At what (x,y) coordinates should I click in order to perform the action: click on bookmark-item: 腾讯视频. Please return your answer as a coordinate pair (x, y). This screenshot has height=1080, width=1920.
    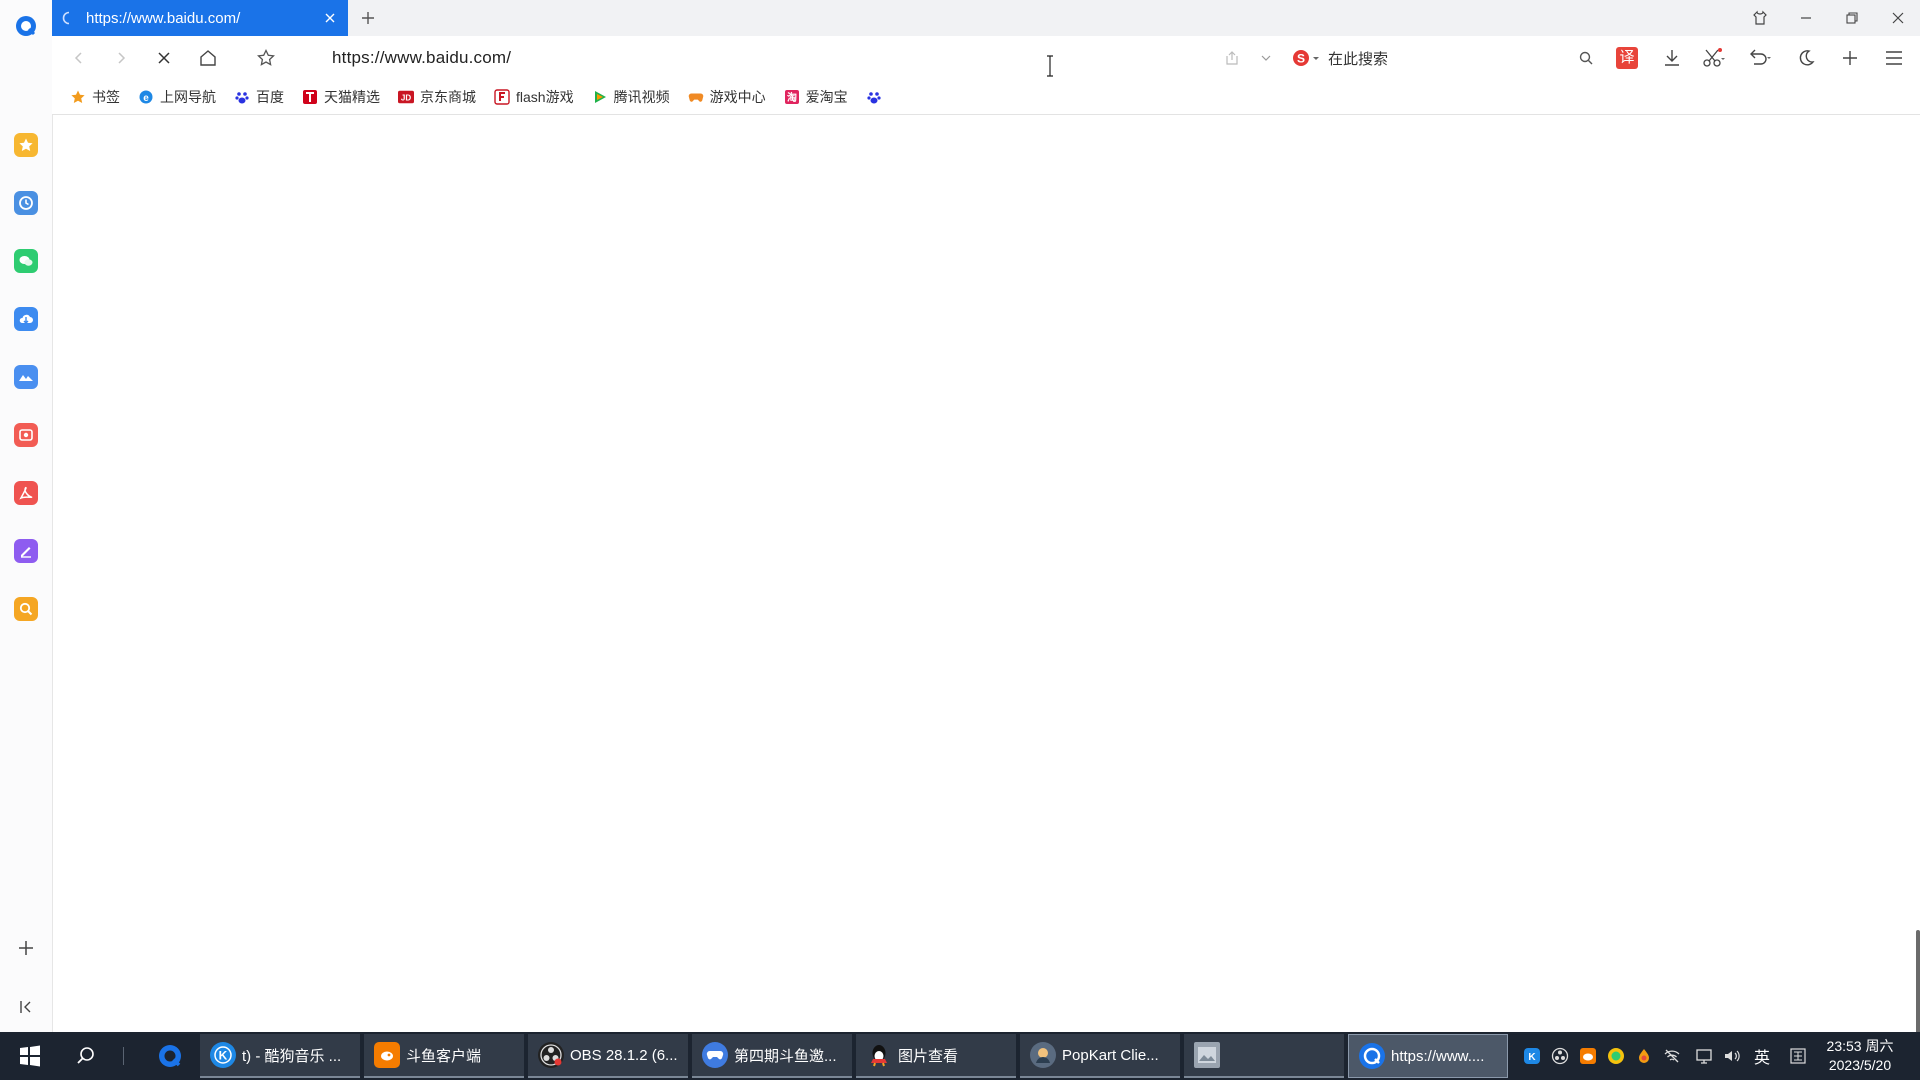
    Looking at the image, I should click on (631, 97).